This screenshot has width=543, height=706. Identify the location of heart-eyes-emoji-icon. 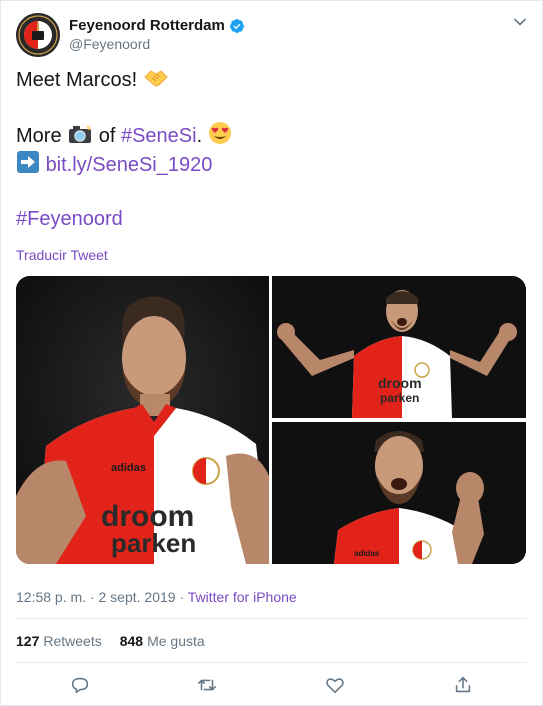
(219, 133).